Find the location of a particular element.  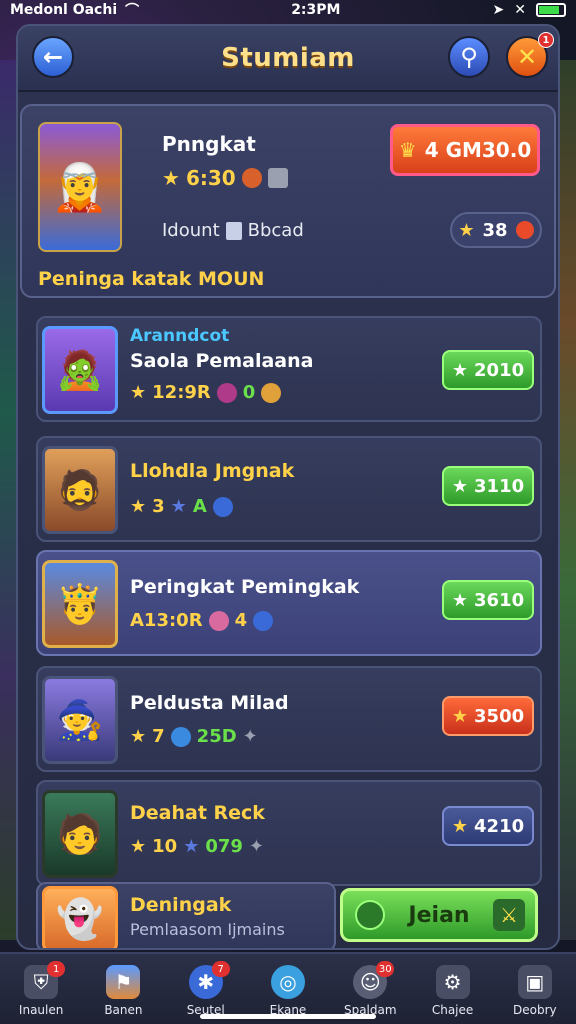

home-indicator is located at coordinates (288, 1016).